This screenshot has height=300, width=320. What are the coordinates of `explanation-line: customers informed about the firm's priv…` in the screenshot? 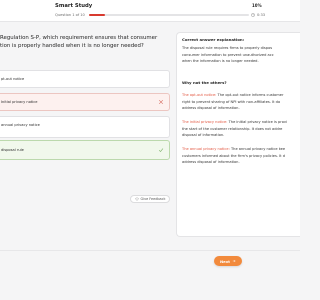 It's located at (234, 155).